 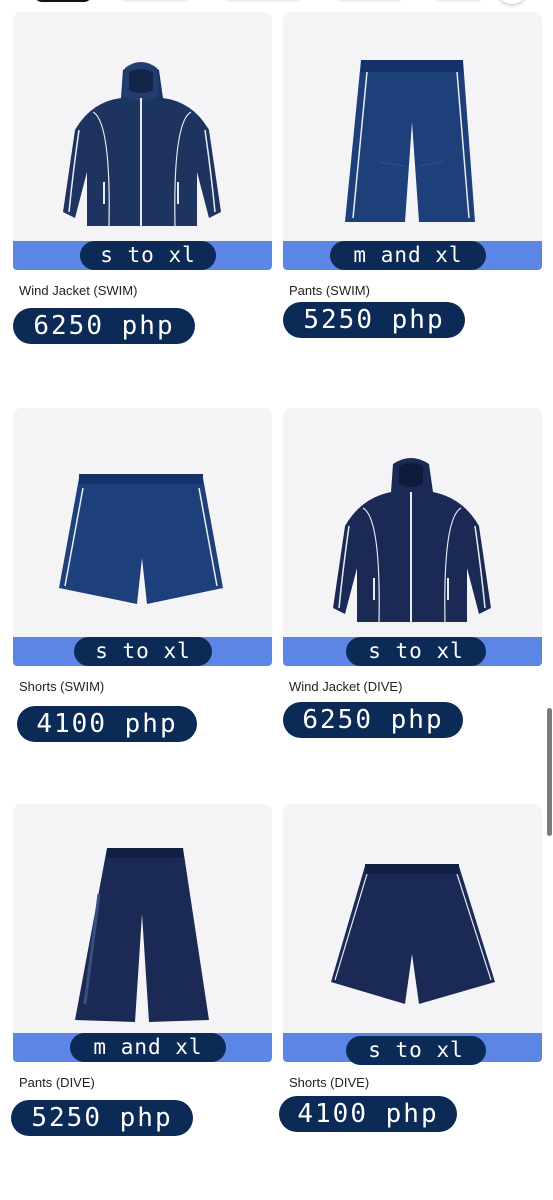 I want to click on product-name: Pants (SWIM), so click(x=329, y=290).